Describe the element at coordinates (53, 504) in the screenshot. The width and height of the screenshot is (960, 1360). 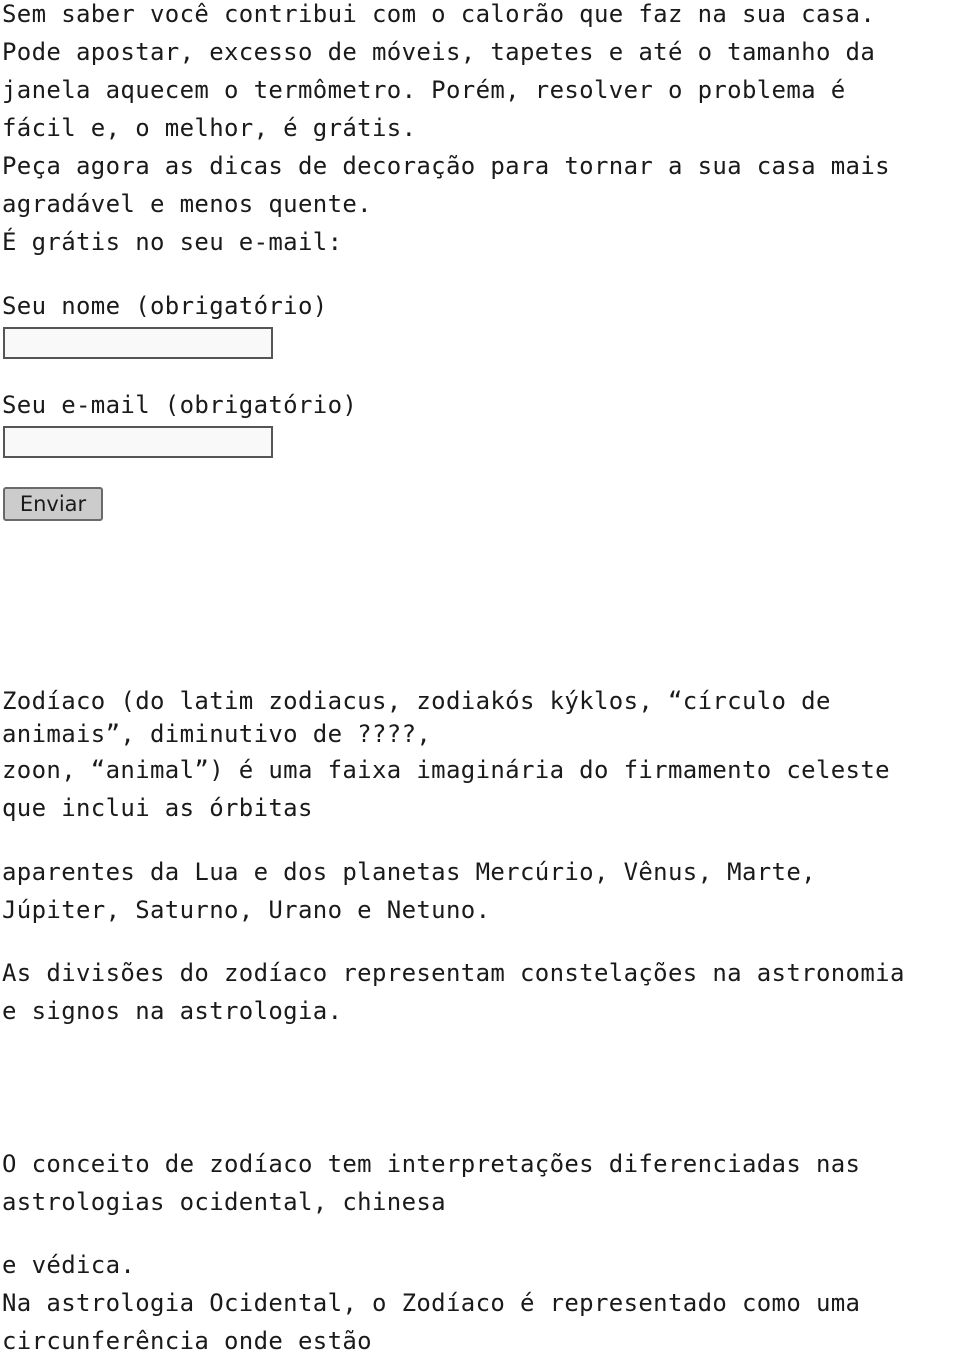
I see `submit-button: Enviar` at that location.